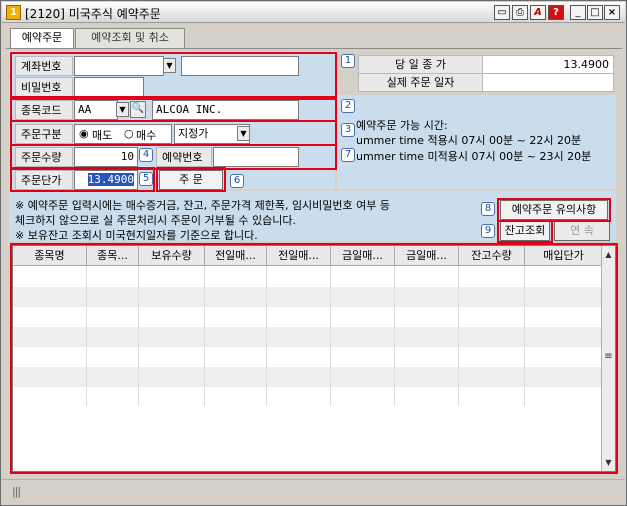  I want to click on col-header-balance-qty: 잔고수량, so click(492, 256).